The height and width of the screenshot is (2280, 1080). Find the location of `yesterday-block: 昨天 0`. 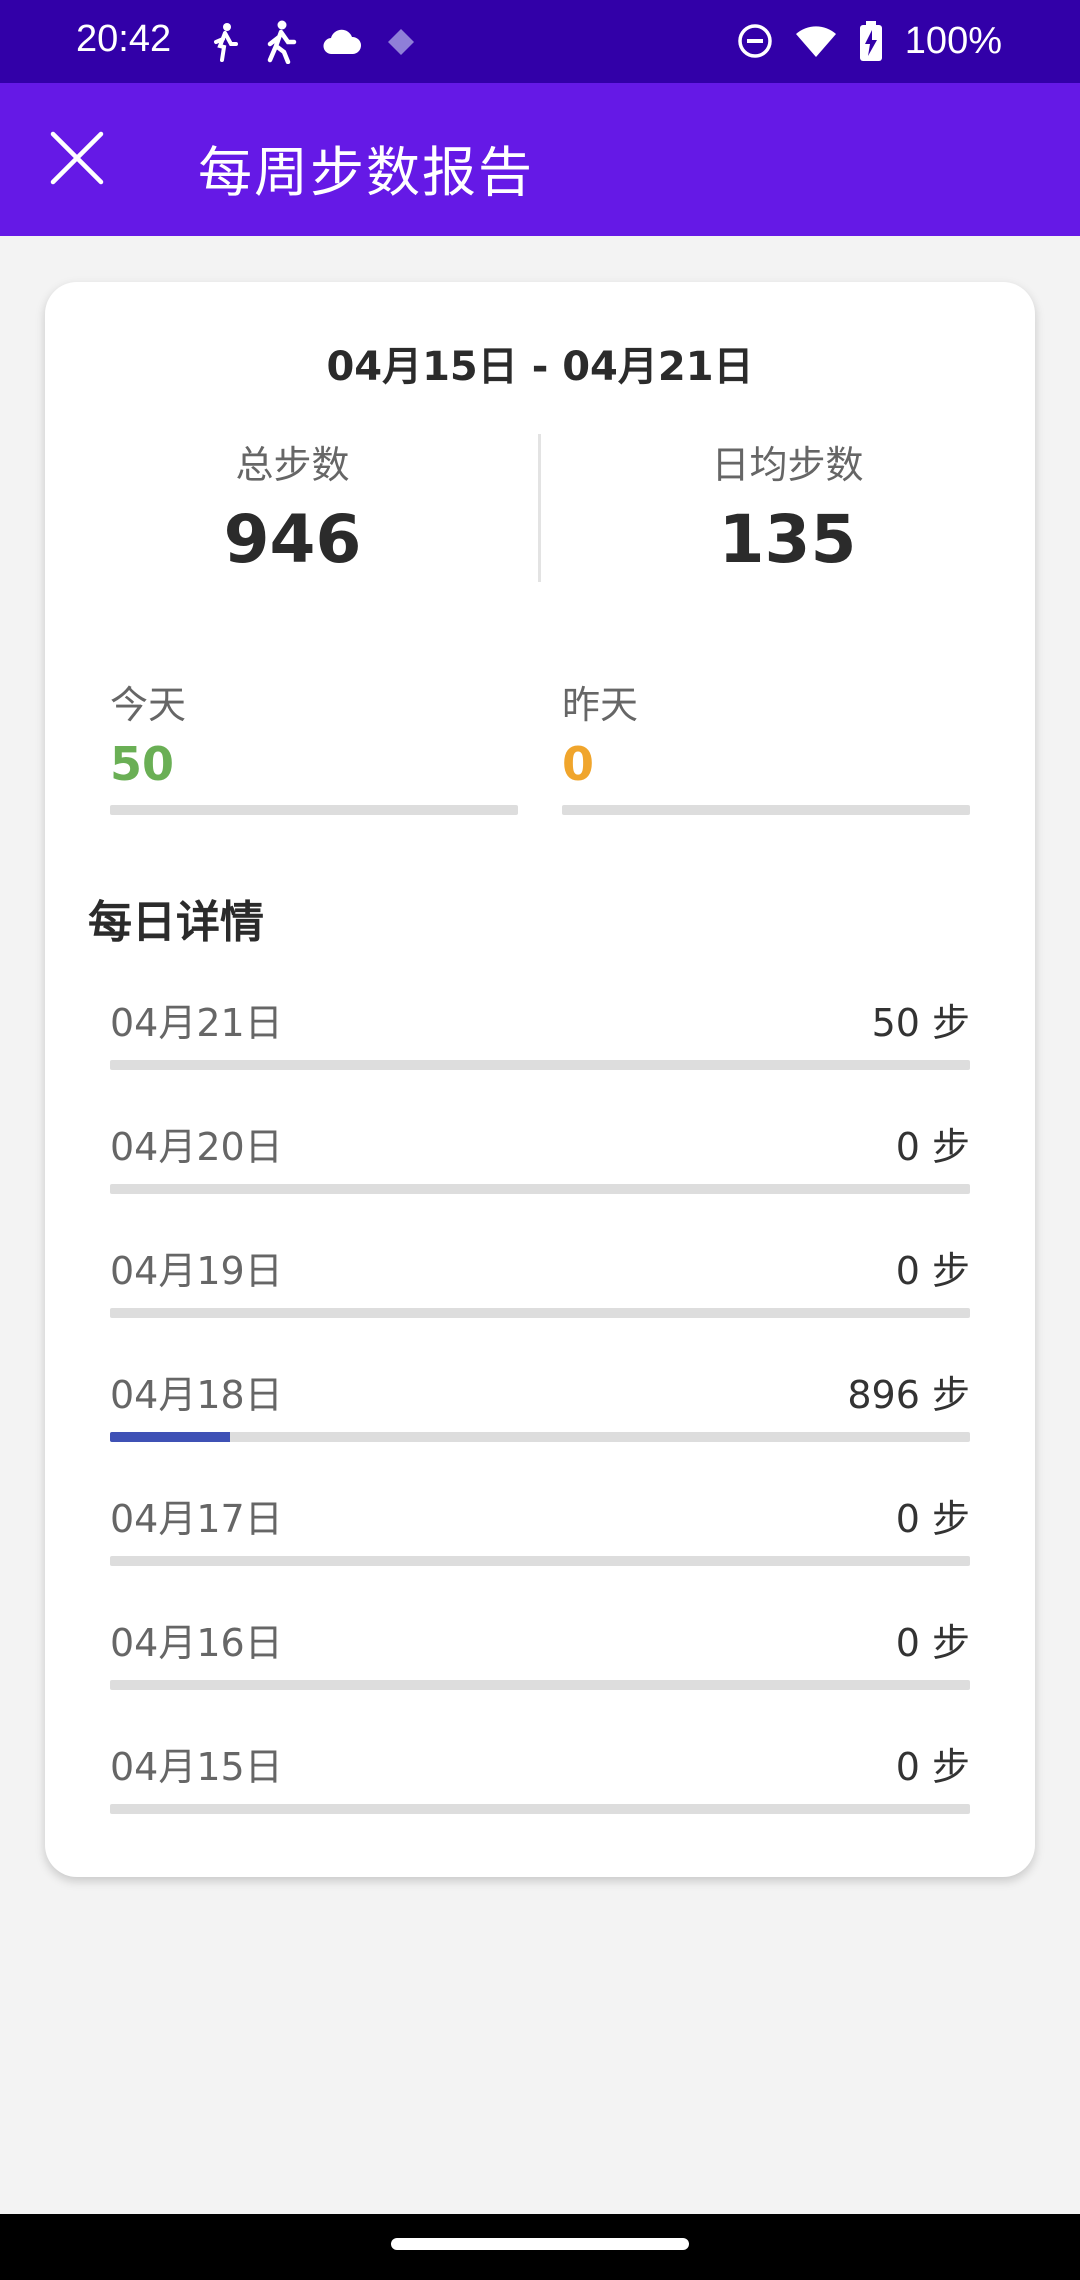

yesterday-block: 昨天 0 is located at coordinates (766, 744).